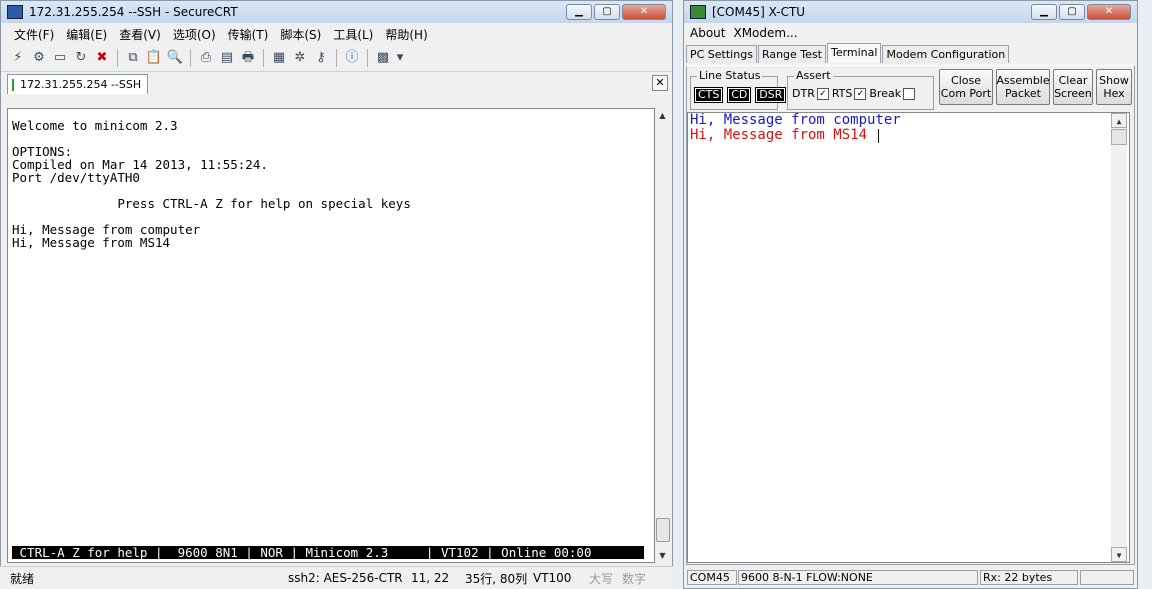  I want to click on menu-edit: 编辑(E), so click(86, 34).